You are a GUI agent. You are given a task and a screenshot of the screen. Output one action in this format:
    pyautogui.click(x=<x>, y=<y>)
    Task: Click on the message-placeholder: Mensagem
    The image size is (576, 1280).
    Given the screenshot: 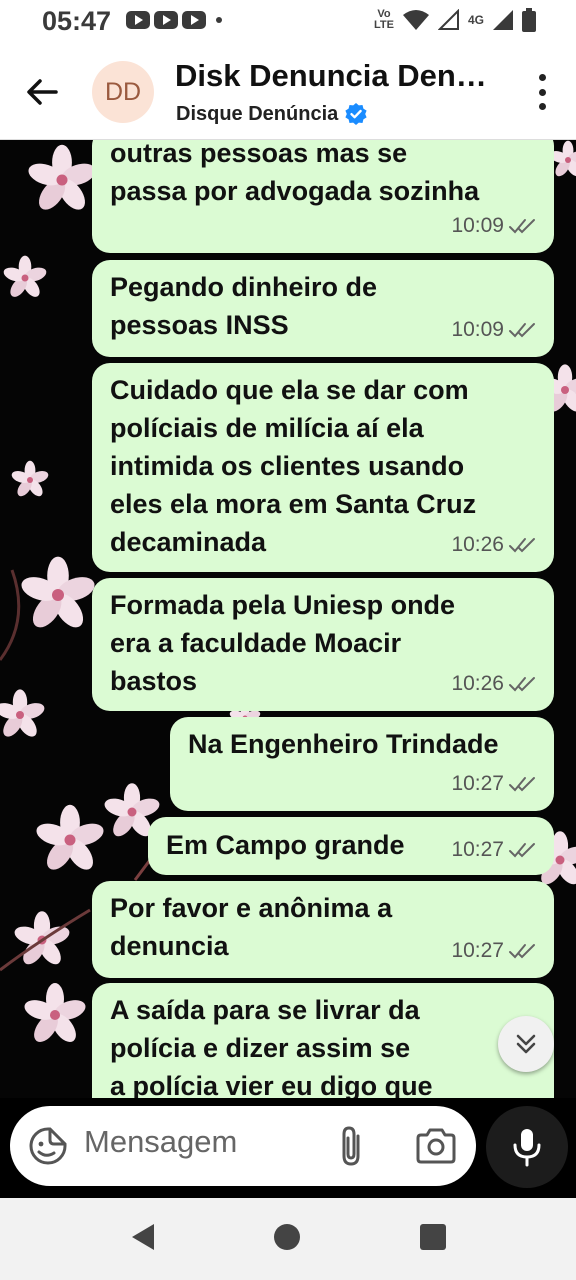 What is the action you would take?
    pyautogui.click(x=161, y=1141)
    